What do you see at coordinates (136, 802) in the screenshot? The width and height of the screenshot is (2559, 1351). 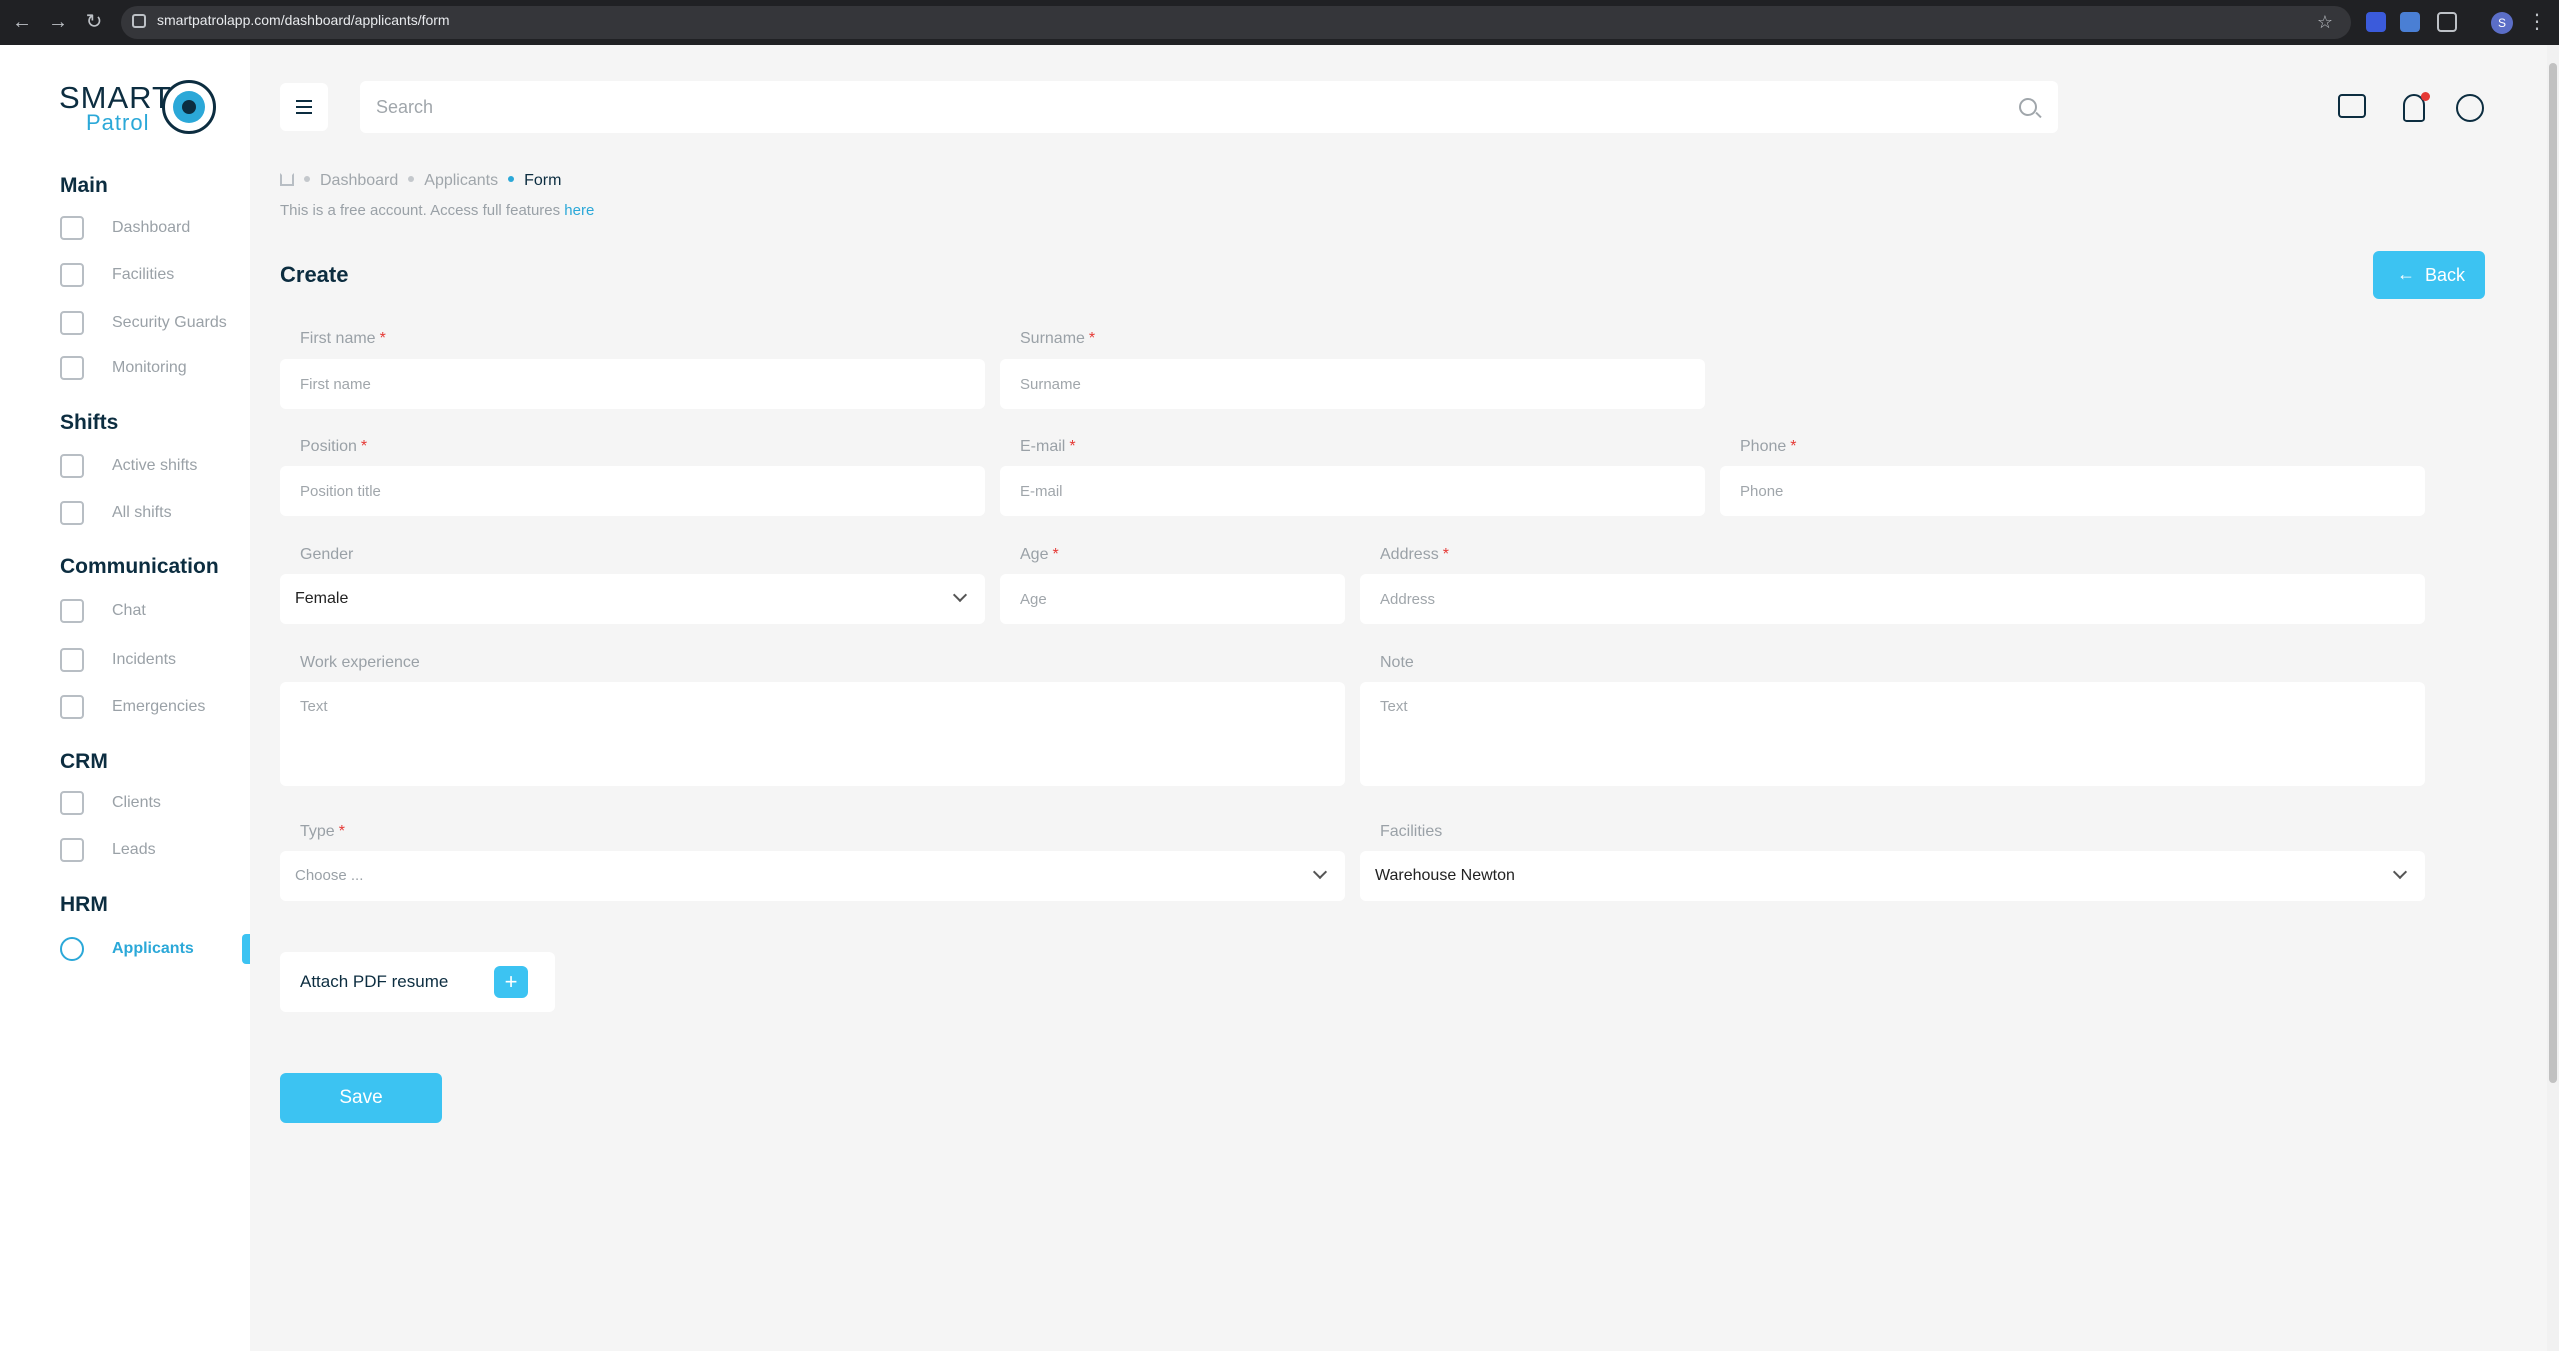 I see `sidebar-item-label: Clients` at bounding box center [136, 802].